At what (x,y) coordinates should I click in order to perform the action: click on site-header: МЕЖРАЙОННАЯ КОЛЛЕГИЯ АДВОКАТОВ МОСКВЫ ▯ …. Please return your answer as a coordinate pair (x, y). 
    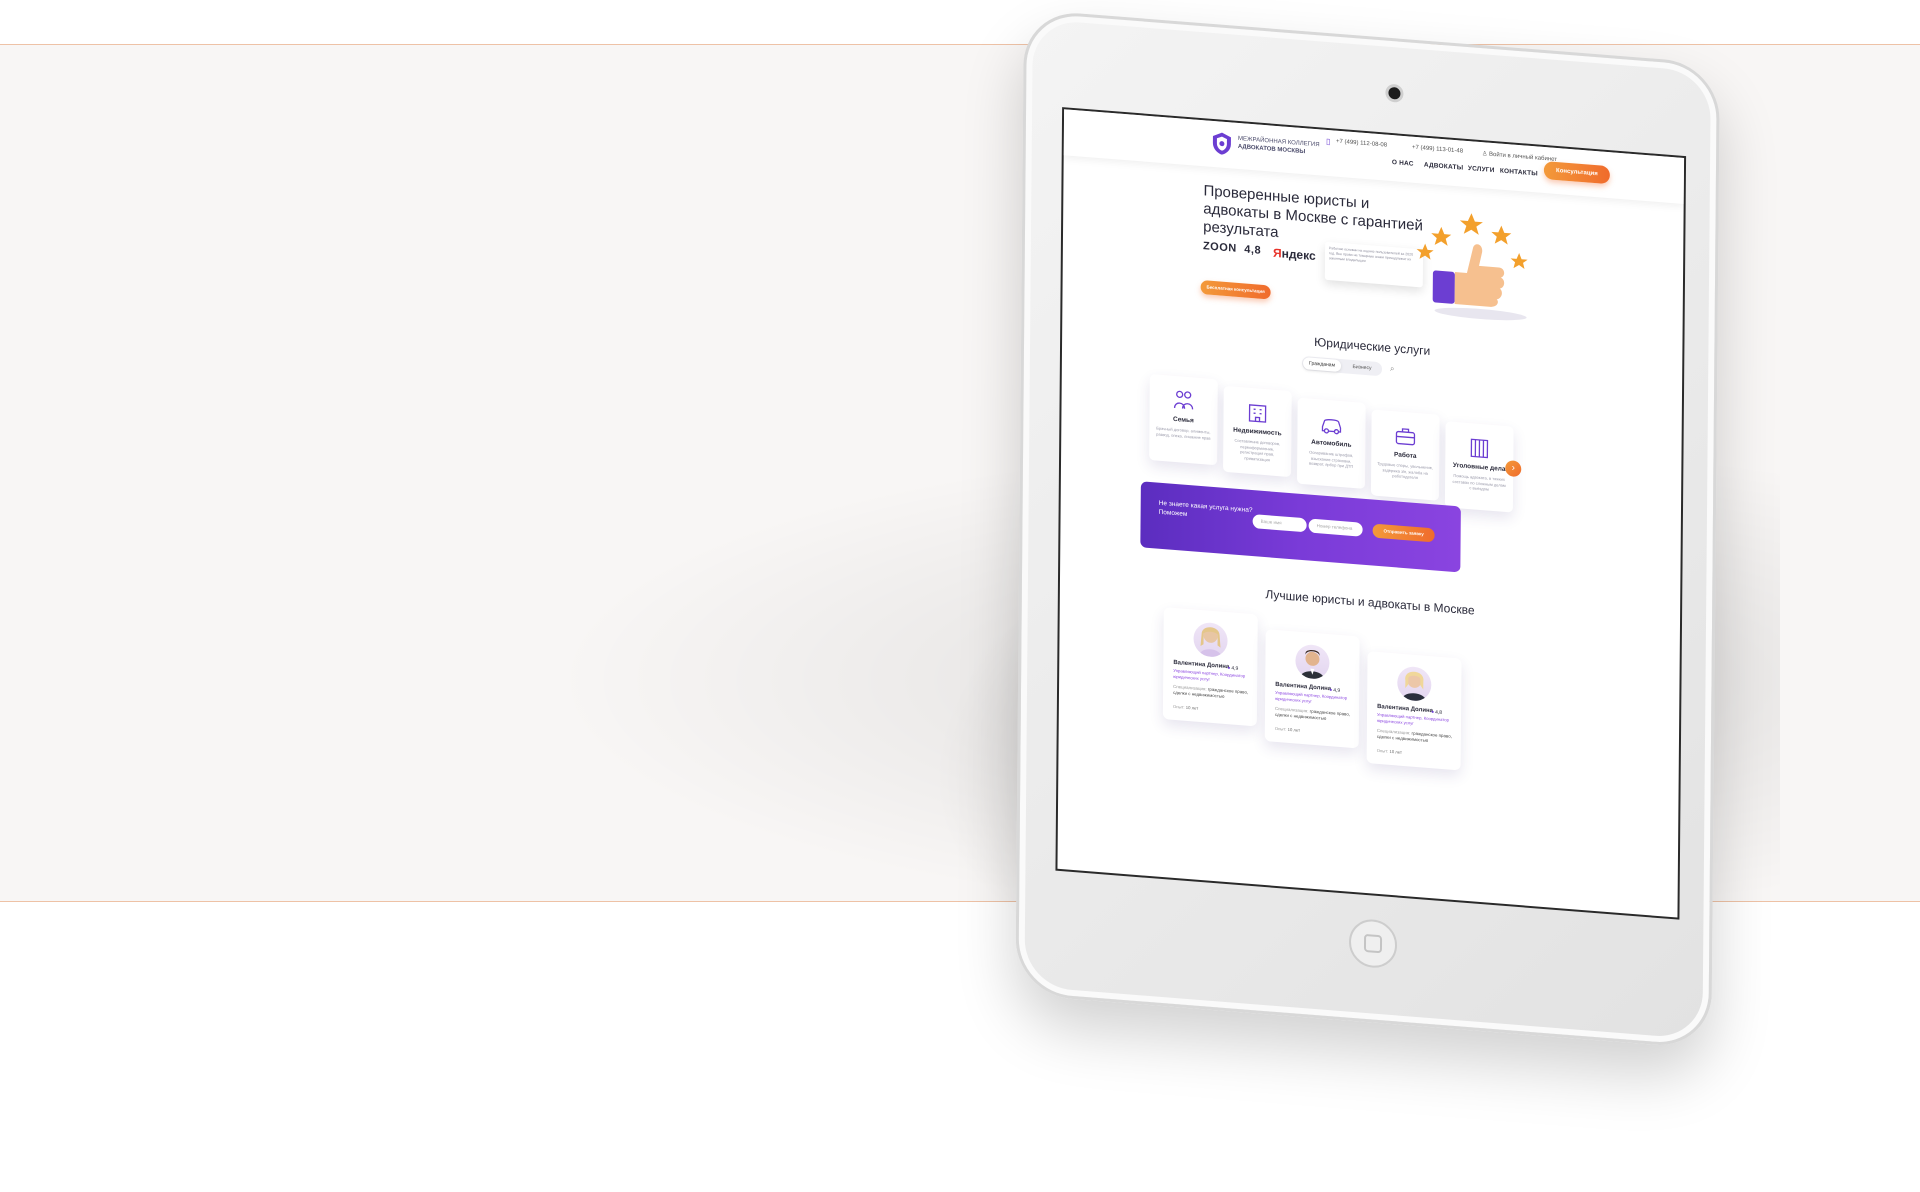
    Looking at the image, I should click on (1374, 156).